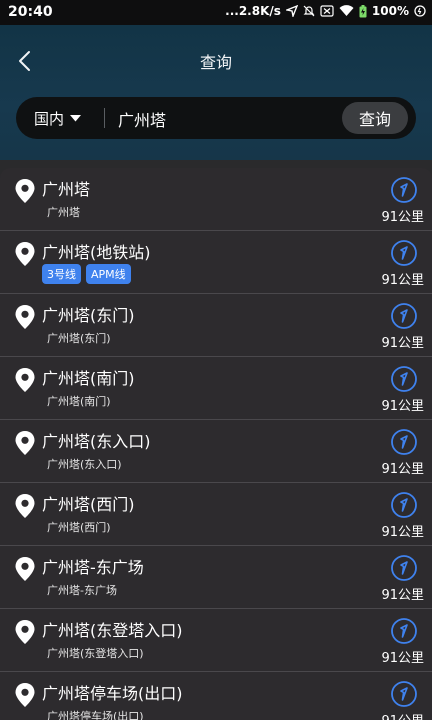 This screenshot has height=720, width=432. What do you see at coordinates (76, 117) in the screenshot?
I see `caret-down-icon` at bounding box center [76, 117].